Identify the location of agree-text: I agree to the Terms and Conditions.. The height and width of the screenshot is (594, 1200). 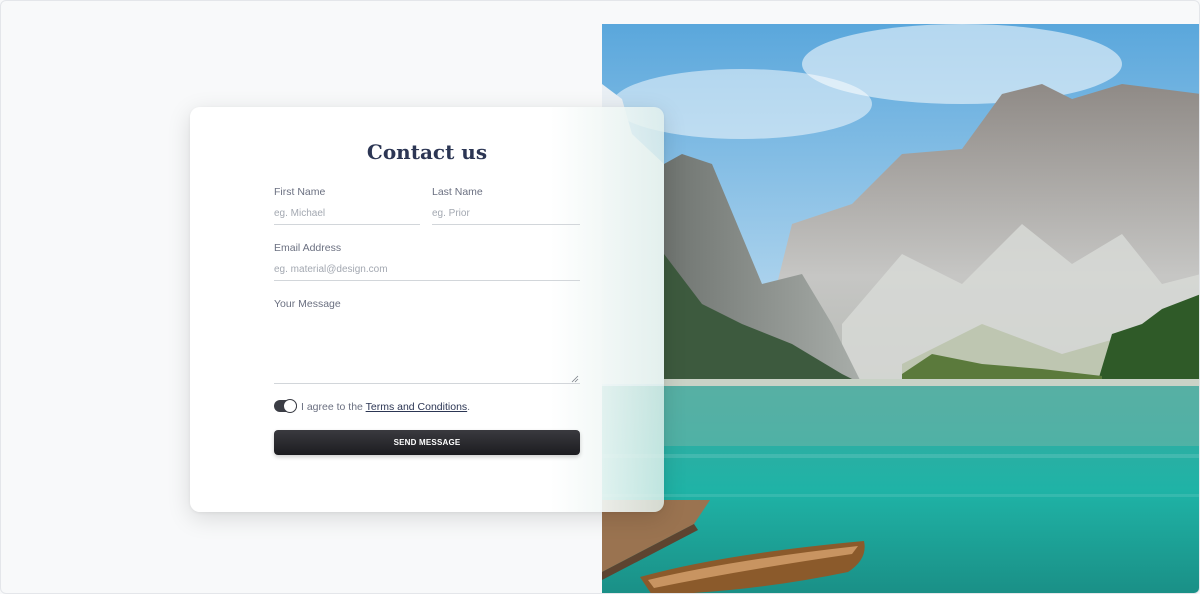
(385, 407).